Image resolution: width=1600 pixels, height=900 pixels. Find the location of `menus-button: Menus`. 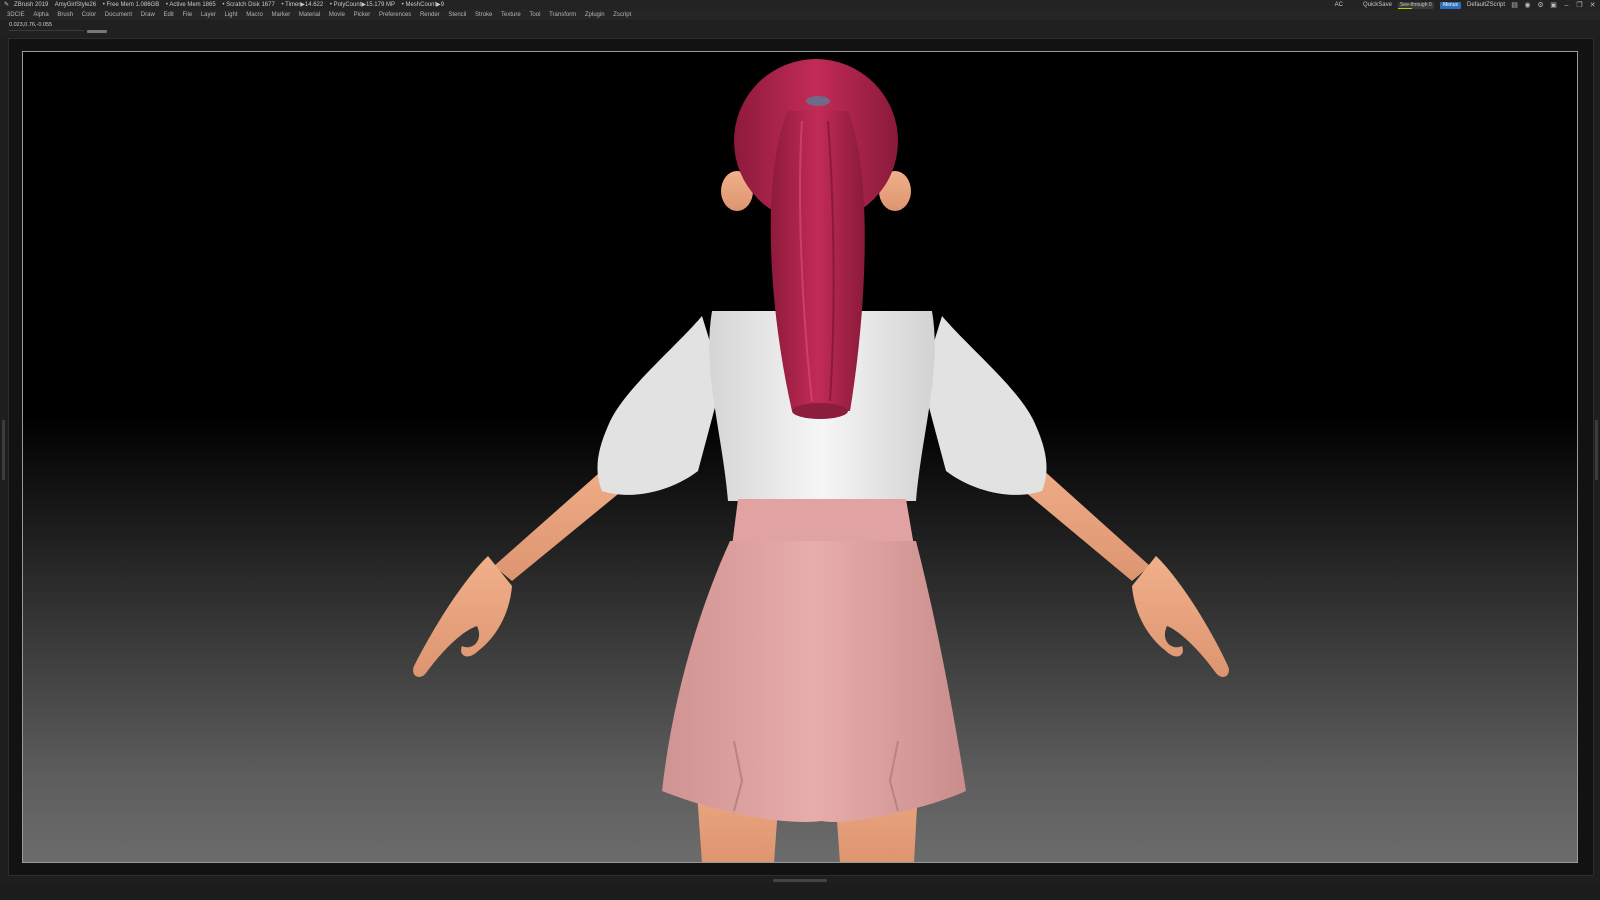

menus-button: Menus is located at coordinates (1450, 5).